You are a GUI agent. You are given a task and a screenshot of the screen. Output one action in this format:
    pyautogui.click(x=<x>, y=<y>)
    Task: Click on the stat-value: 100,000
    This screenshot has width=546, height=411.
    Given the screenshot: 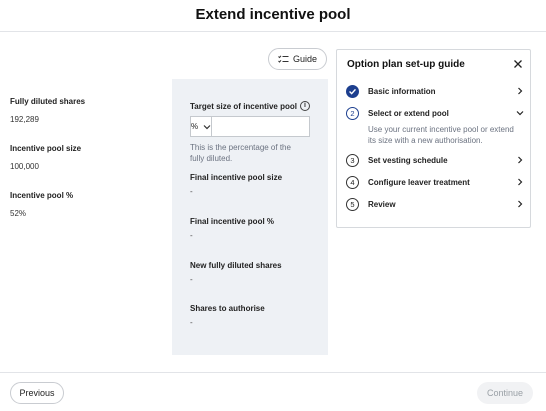 What is the action you would take?
    pyautogui.click(x=24, y=166)
    